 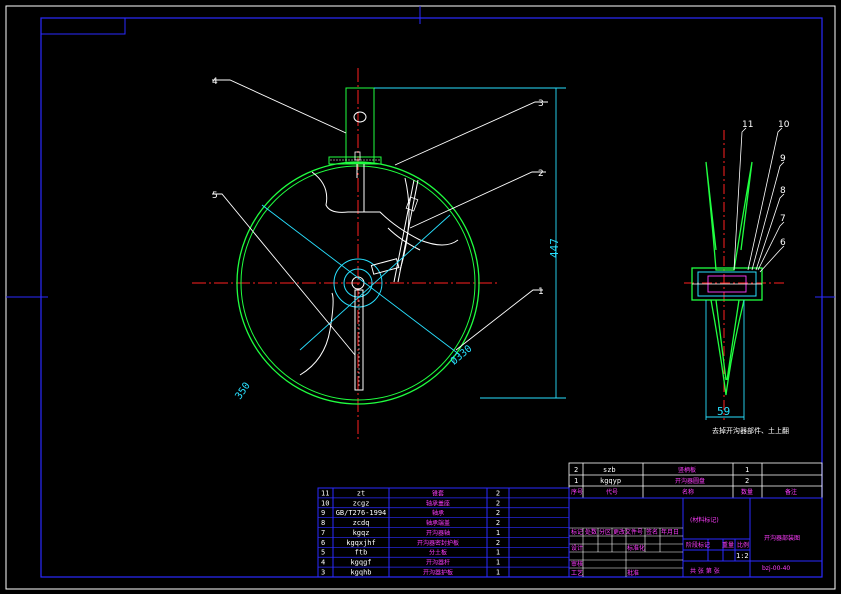 I want to click on parts-row-no: 6, so click(x=323, y=543).